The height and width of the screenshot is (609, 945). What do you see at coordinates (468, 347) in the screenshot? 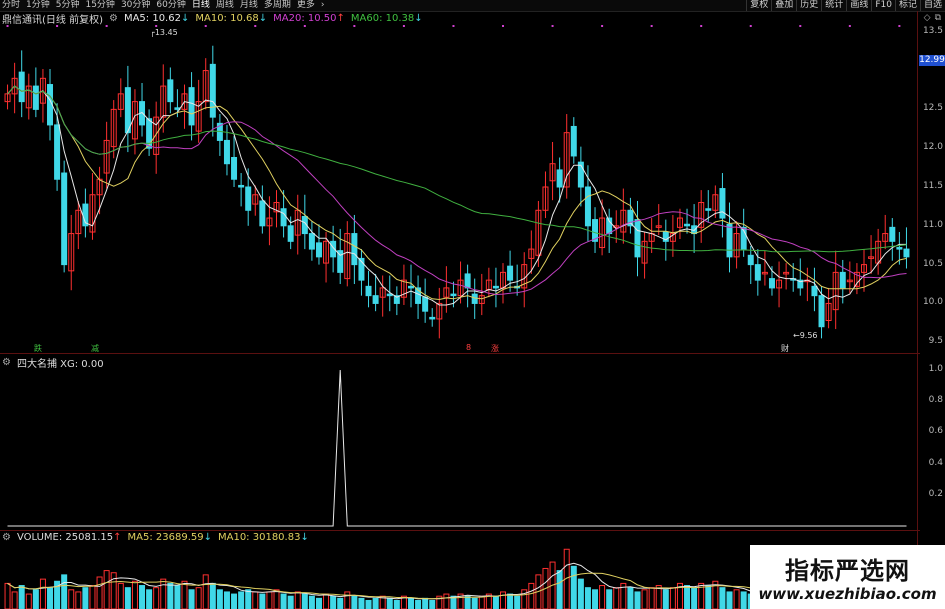
I see `event-mark-s: 8` at bounding box center [468, 347].